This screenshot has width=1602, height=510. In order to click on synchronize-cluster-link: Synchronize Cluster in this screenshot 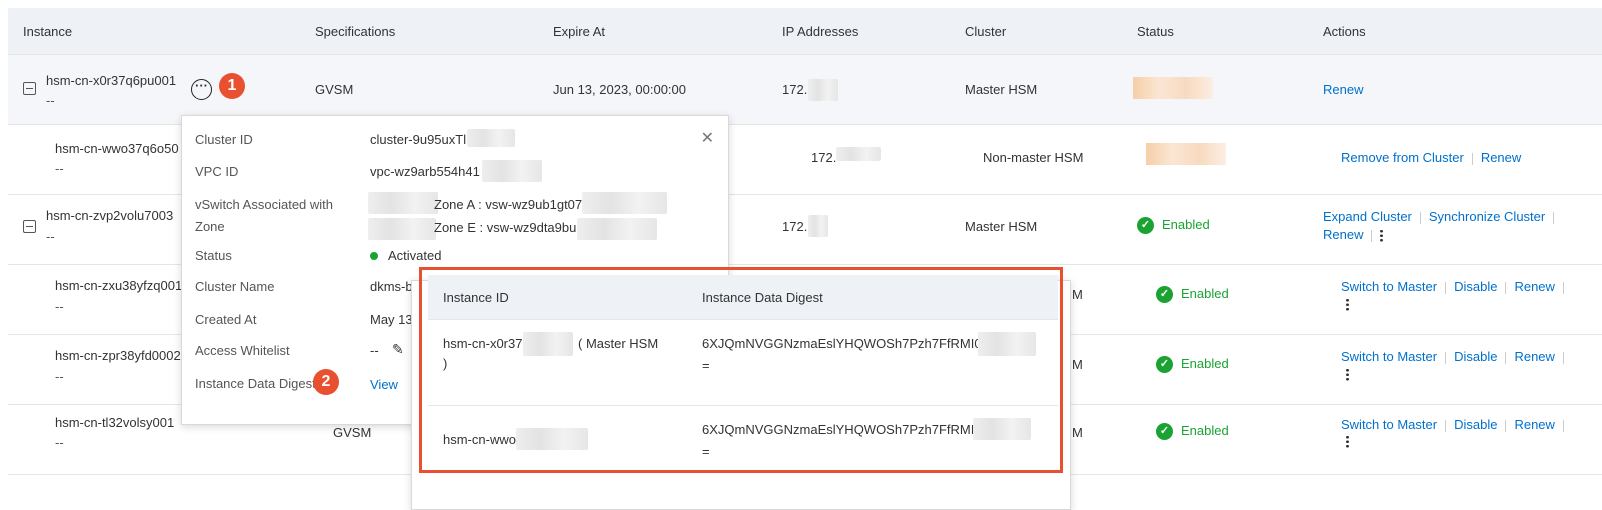, I will do `click(1487, 216)`.